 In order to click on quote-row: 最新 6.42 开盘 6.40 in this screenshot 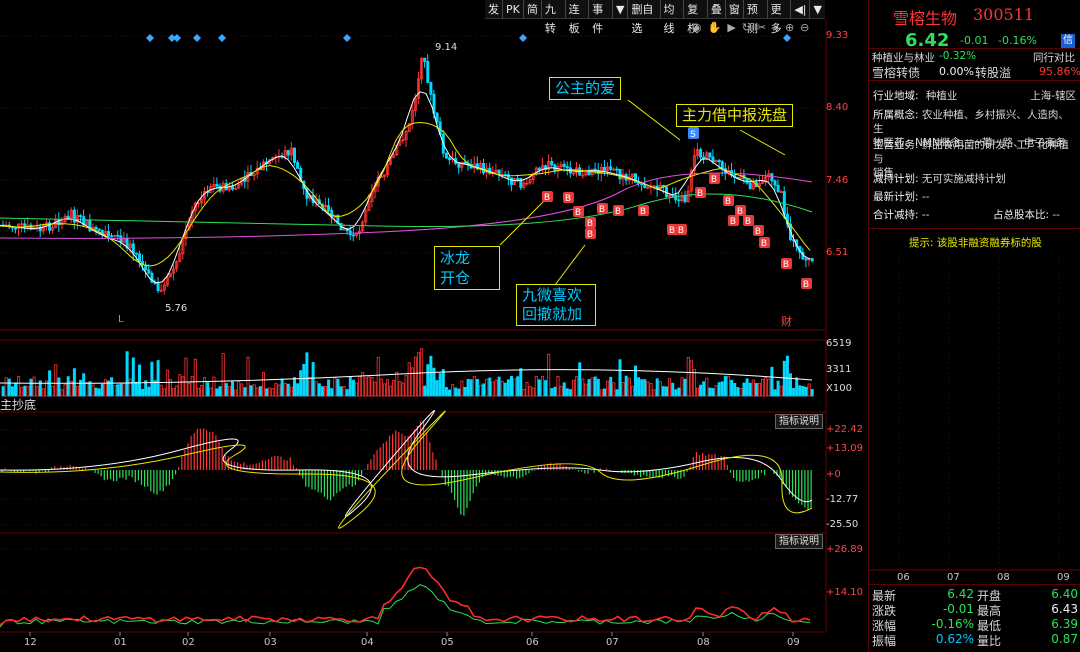, I will do `click(976, 595)`.